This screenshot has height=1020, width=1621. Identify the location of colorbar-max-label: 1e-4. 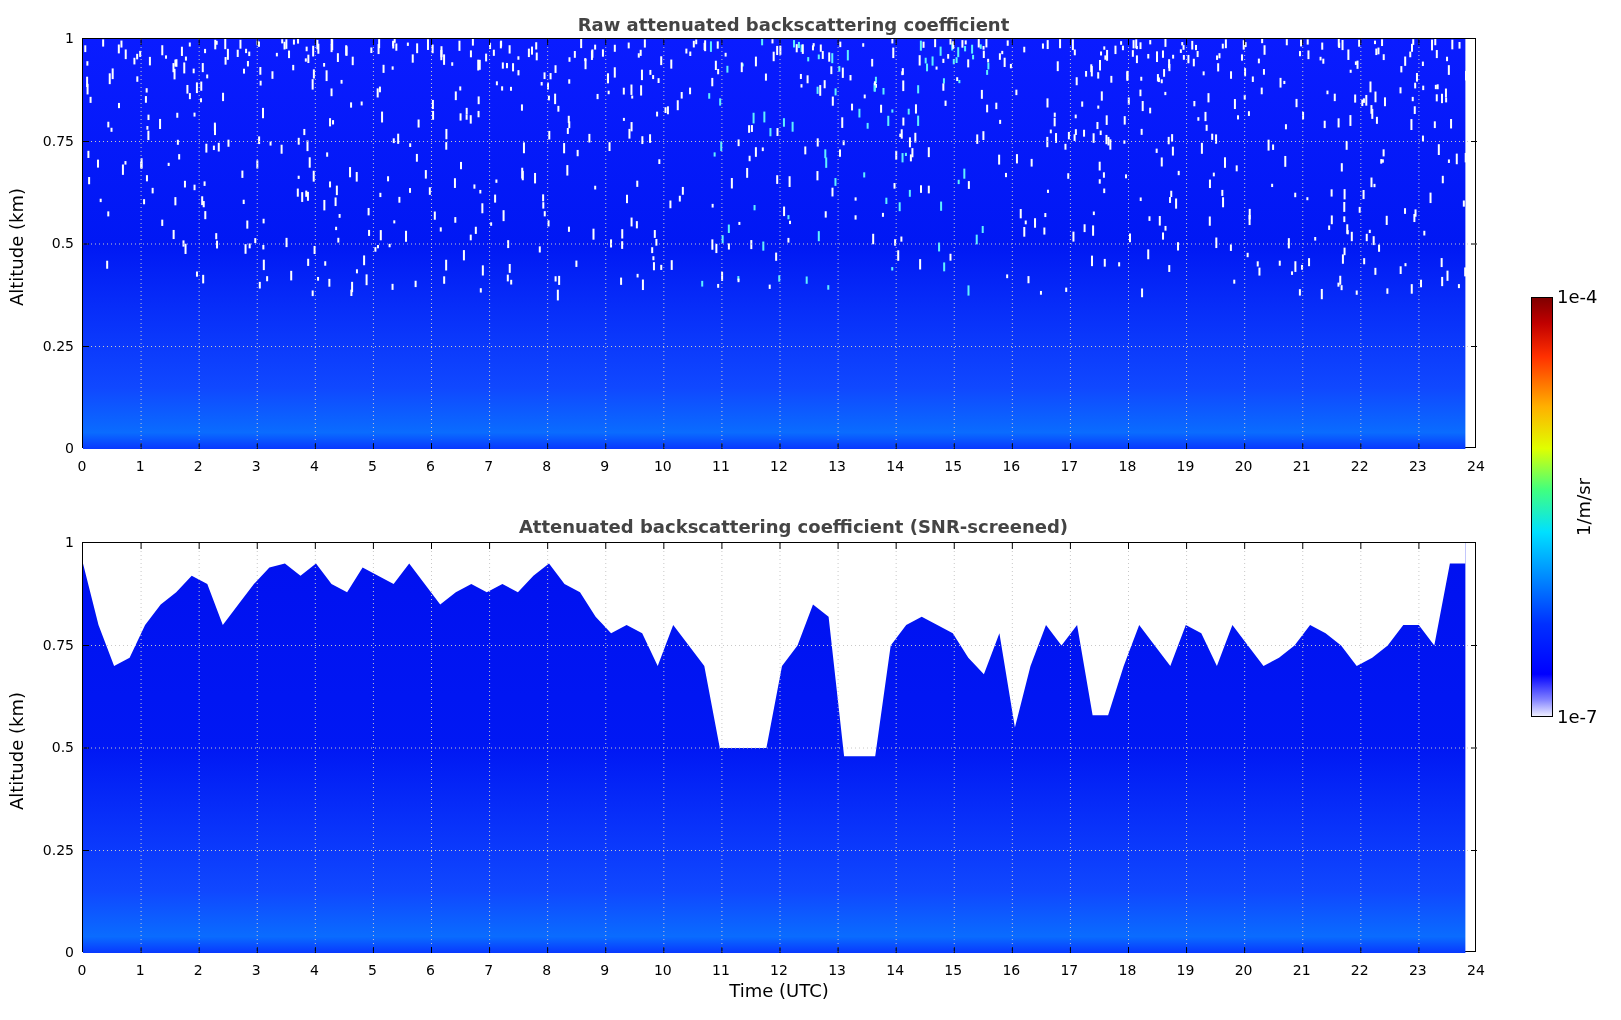
(1577, 297).